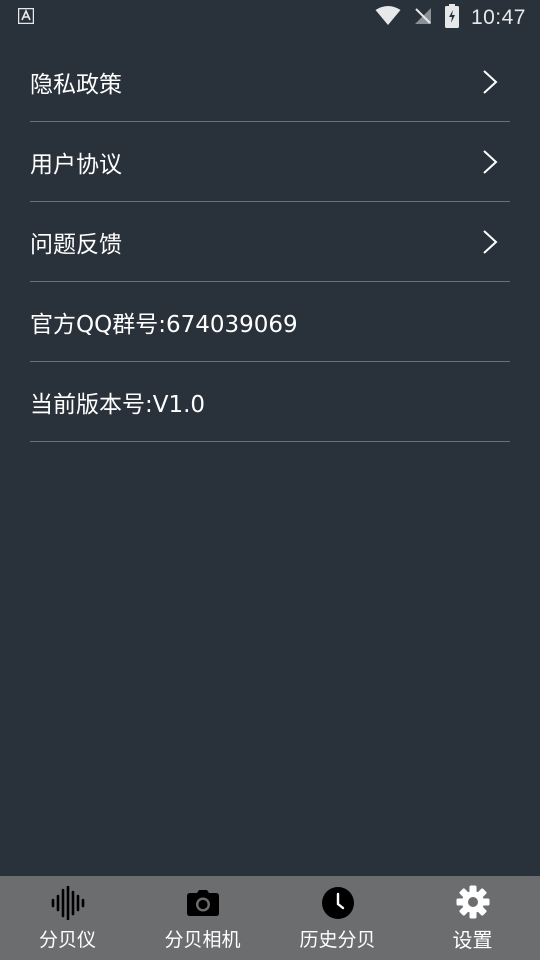 Image resolution: width=540 pixels, height=960 pixels. Describe the element at coordinates (338, 903) in the screenshot. I see `clock-icon` at that location.